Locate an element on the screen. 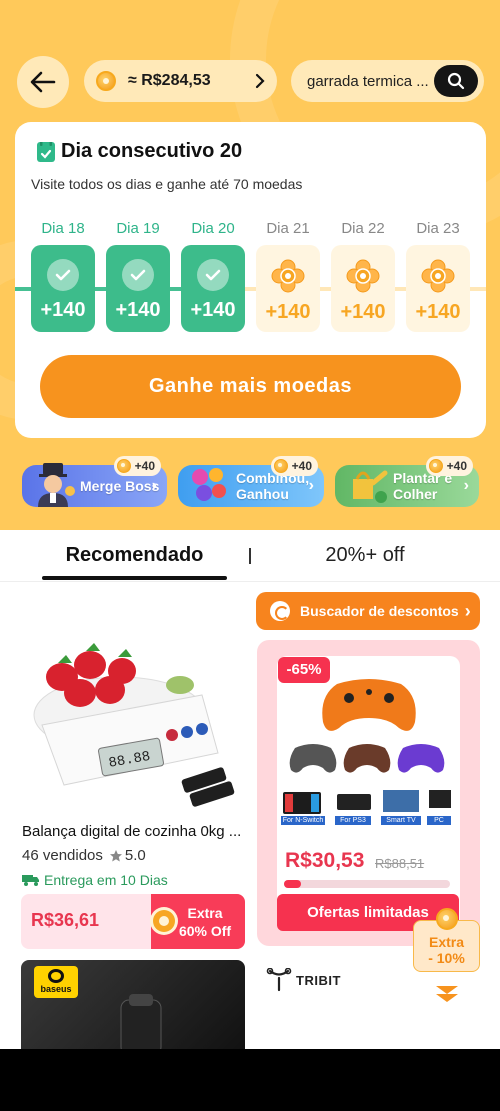 Image resolution: width=500 pixels, height=1111 pixels. product-sales-rating: 46 vendidos 5.0 is located at coordinates (84, 855).